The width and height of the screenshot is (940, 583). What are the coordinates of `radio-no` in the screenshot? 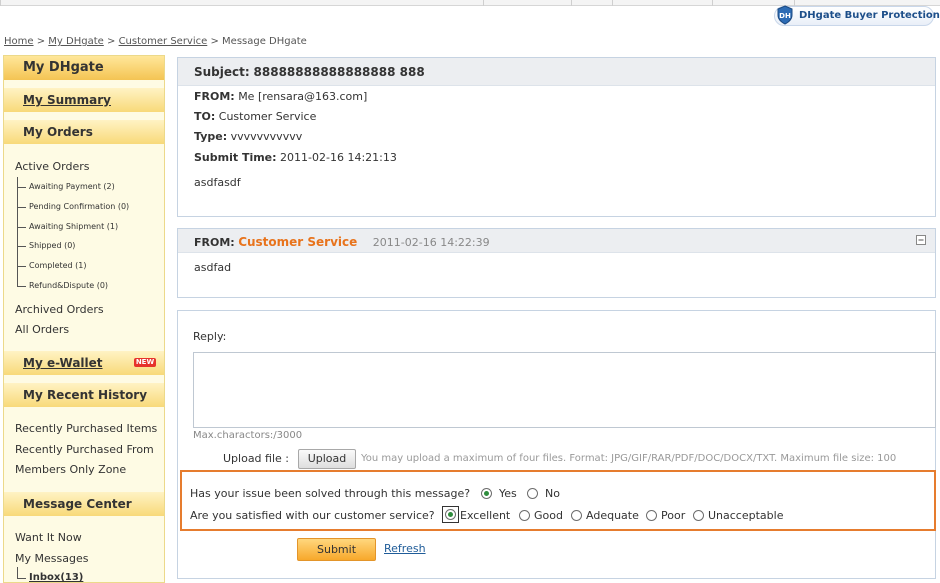 It's located at (532, 493).